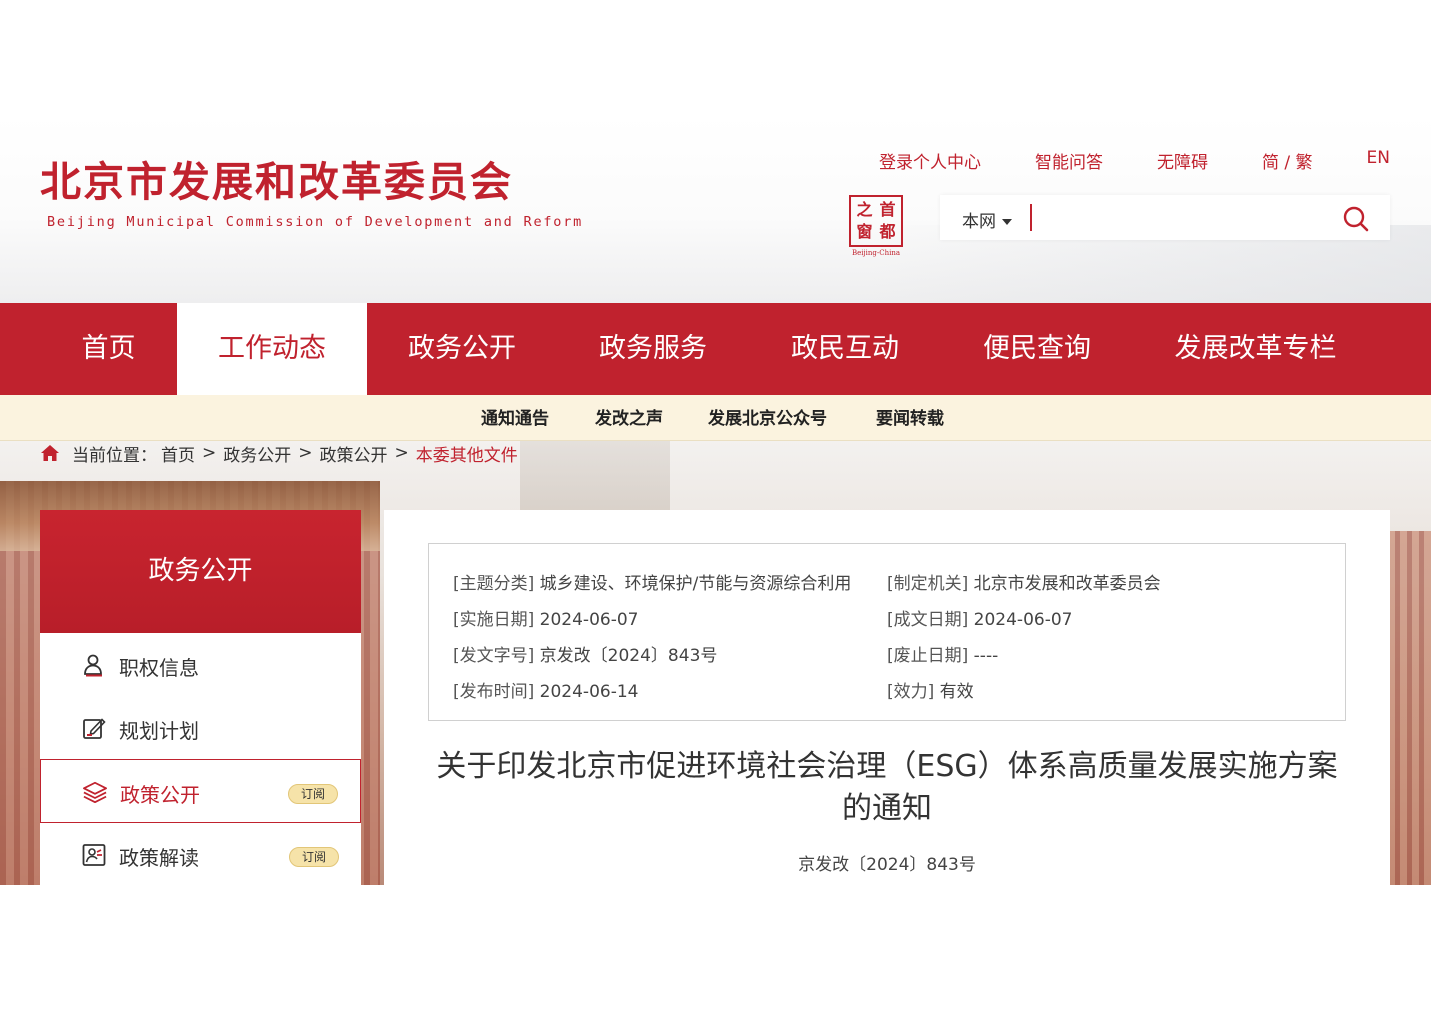 The image size is (1431, 1027). I want to click on sidebar-item-label: 政策公开, so click(160, 795).